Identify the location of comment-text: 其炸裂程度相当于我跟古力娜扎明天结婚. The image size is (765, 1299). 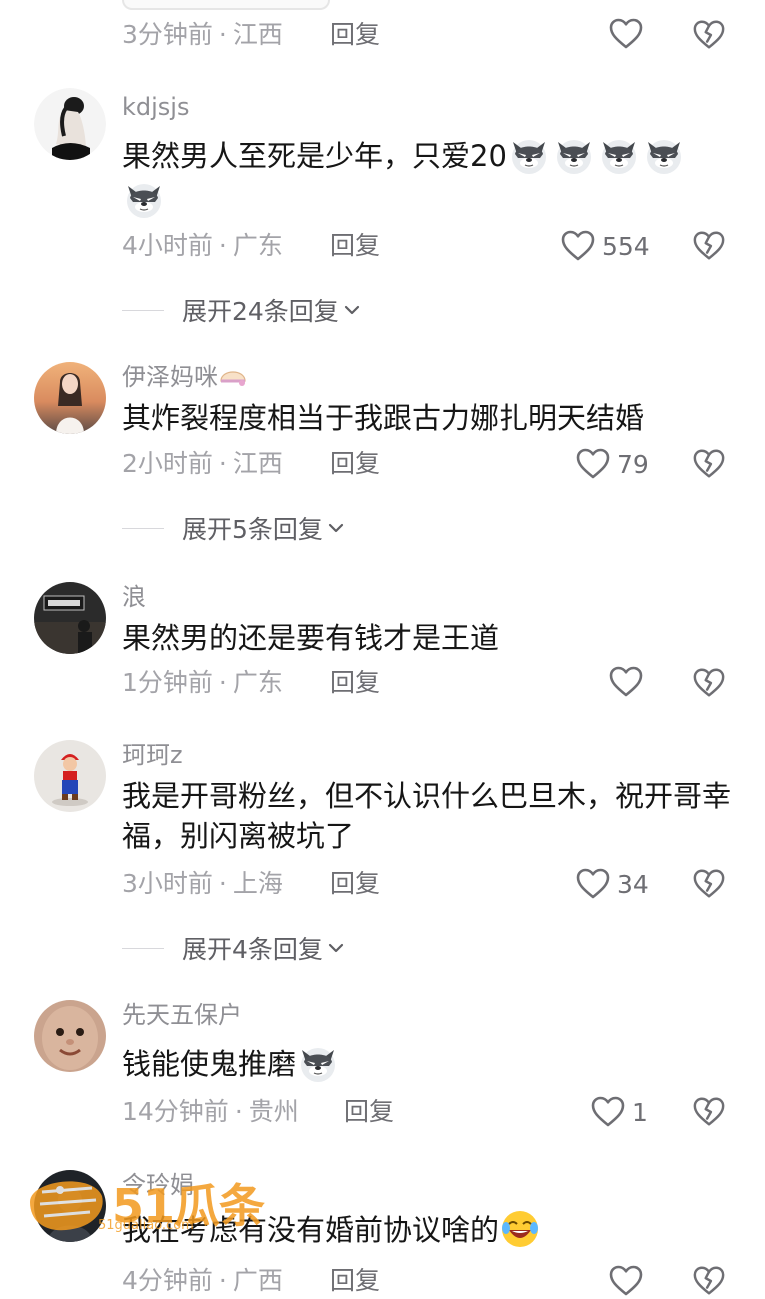
(383, 418).